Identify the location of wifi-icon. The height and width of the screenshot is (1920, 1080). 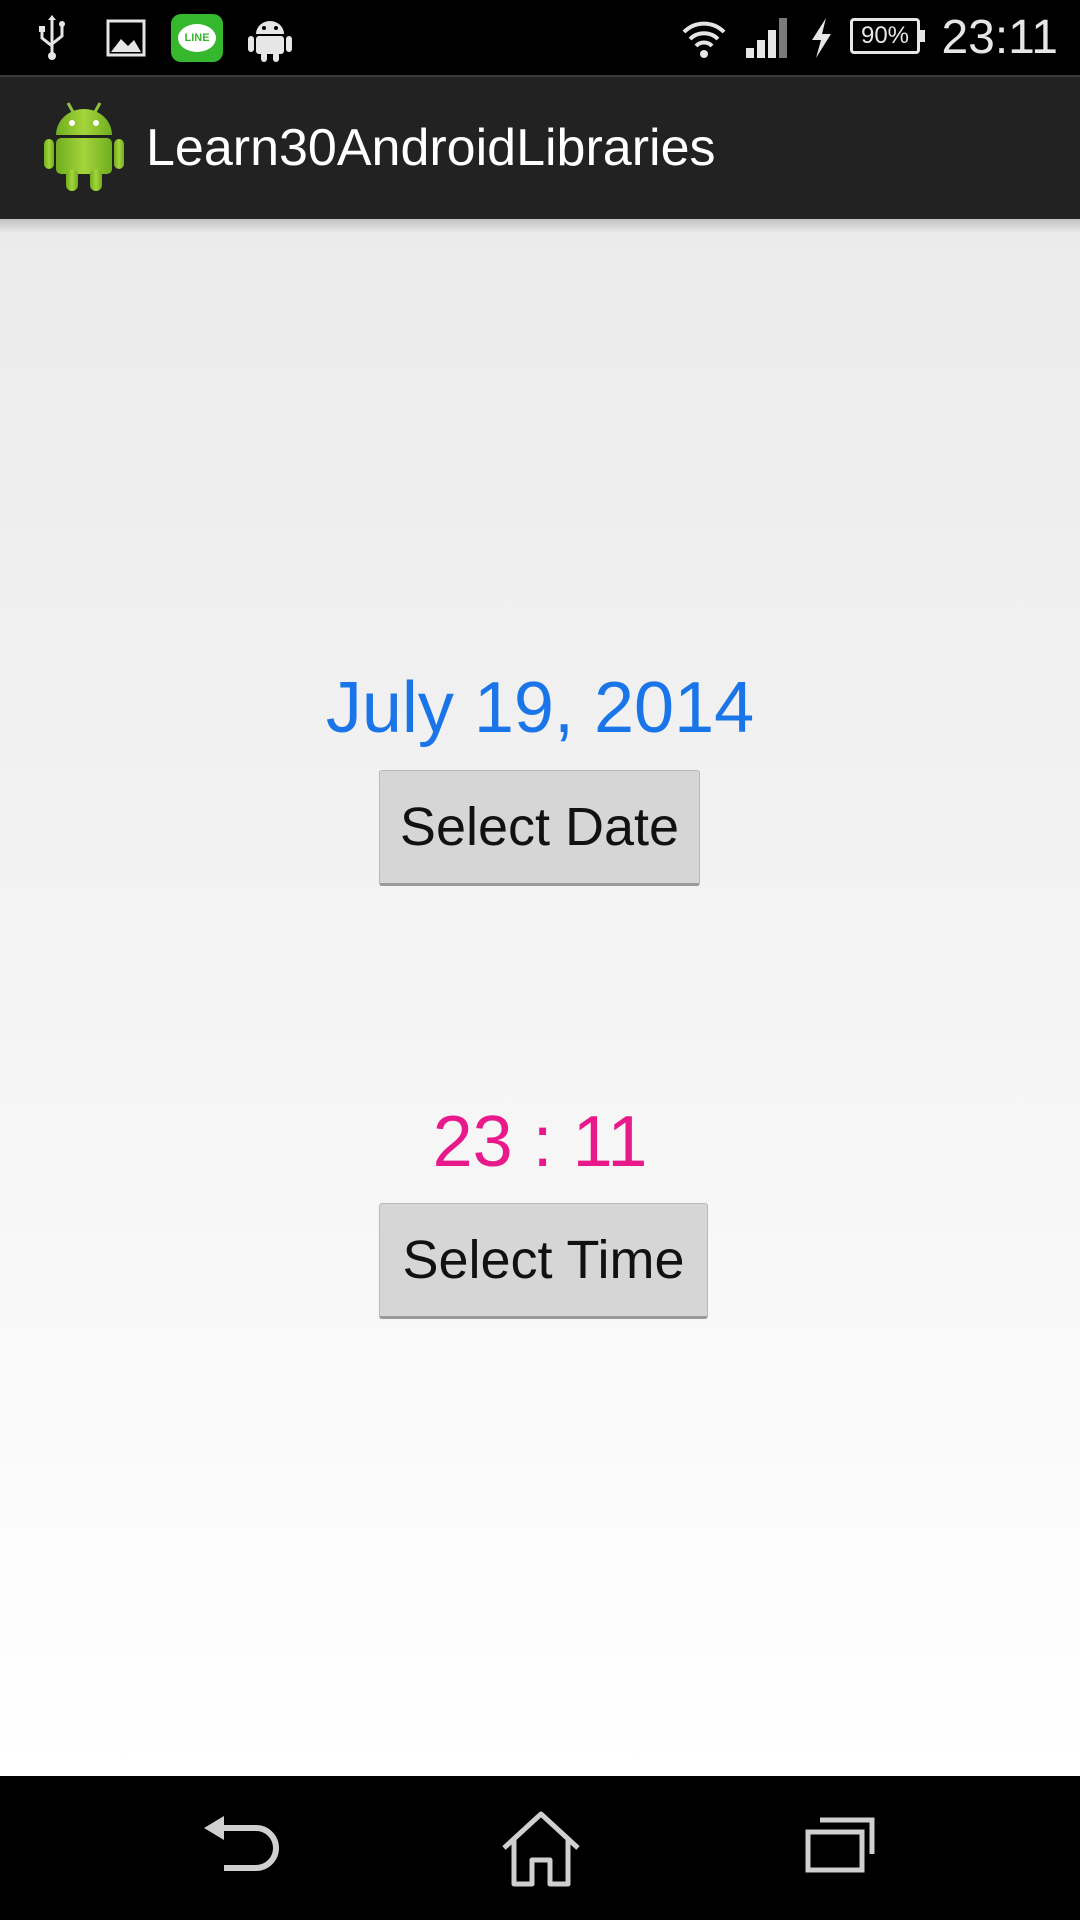
(704, 37).